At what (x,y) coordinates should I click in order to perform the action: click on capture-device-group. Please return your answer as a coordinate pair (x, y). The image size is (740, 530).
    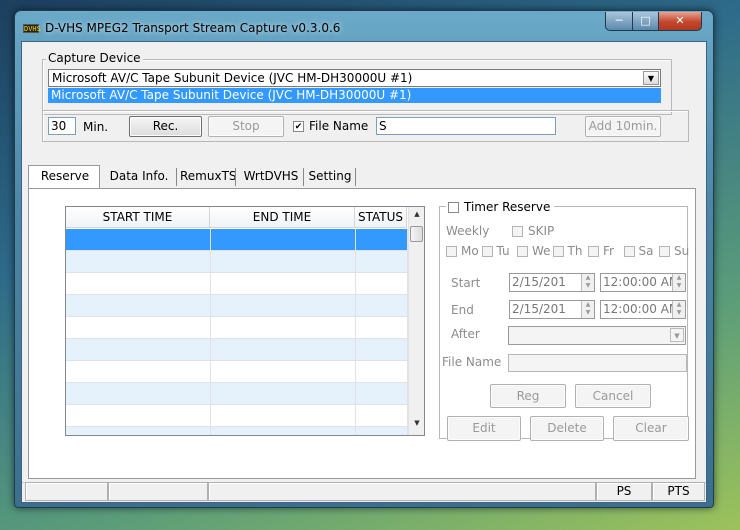
    Looking at the image, I should click on (357, 87).